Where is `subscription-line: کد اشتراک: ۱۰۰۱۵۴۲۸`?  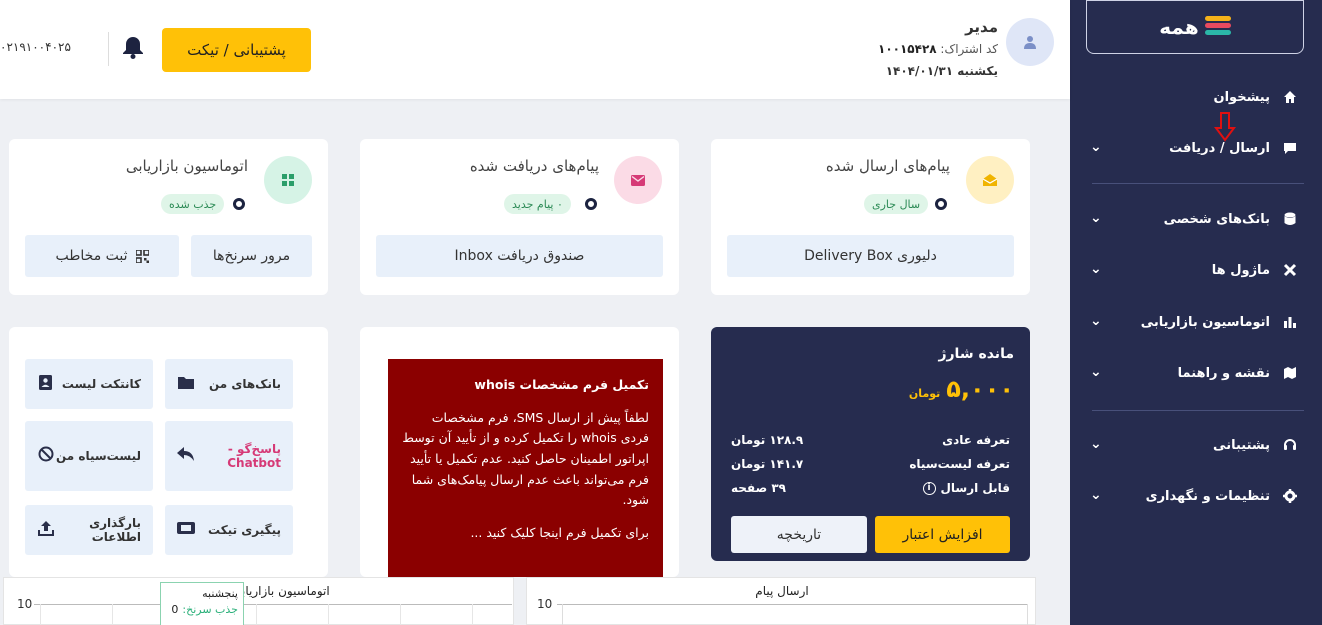
subscription-line: کد اشتراک: ۱۰۰۱۵۴۲۸ is located at coordinates (909, 49).